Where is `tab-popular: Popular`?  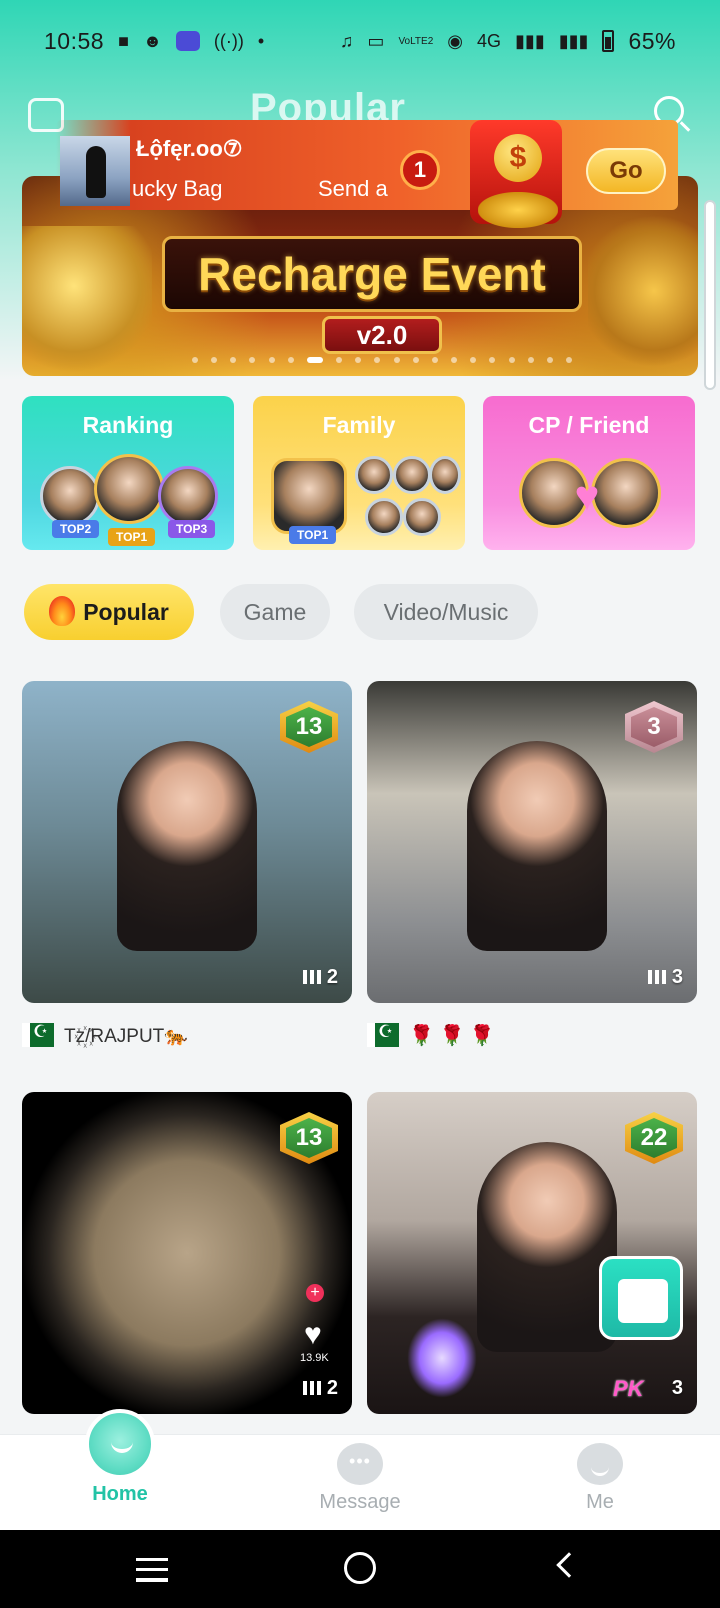 tab-popular: Popular is located at coordinates (109, 612).